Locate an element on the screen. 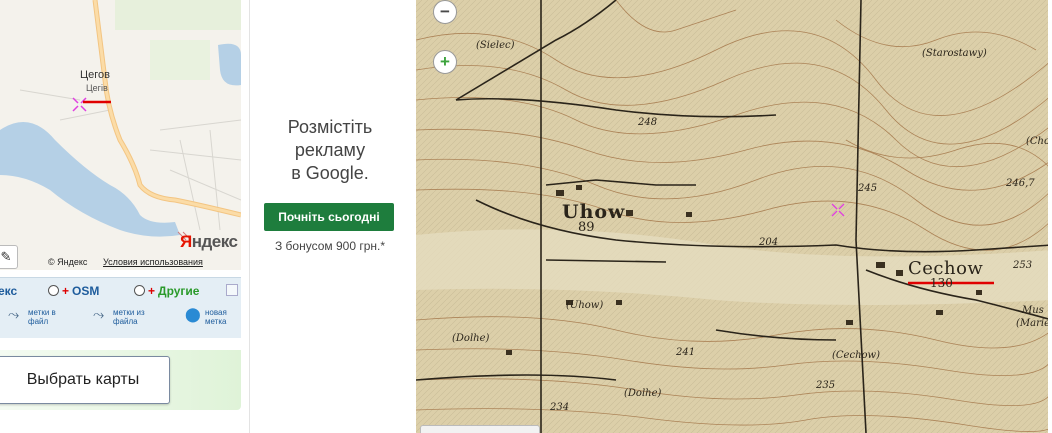  select-maps-button: Выбрать карты is located at coordinates (85, 380).